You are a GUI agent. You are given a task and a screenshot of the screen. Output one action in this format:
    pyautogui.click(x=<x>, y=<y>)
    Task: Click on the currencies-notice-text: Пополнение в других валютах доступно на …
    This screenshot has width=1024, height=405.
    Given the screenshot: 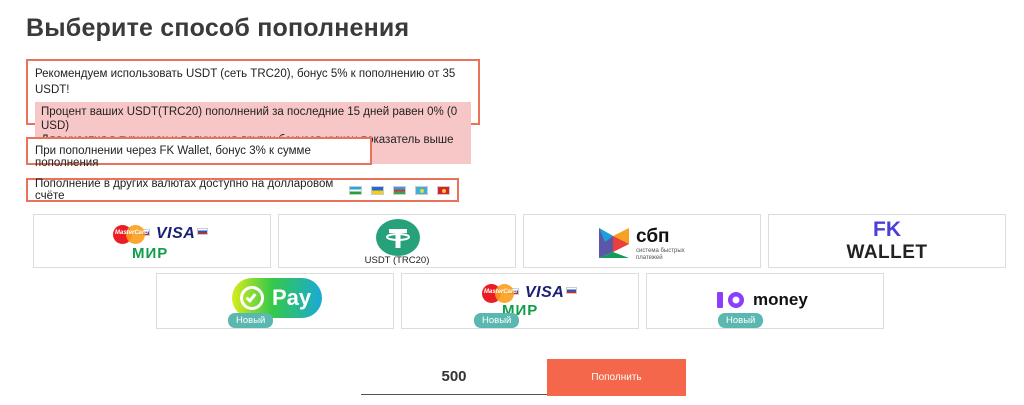 What is the action you would take?
    pyautogui.click(x=184, y=190)
    